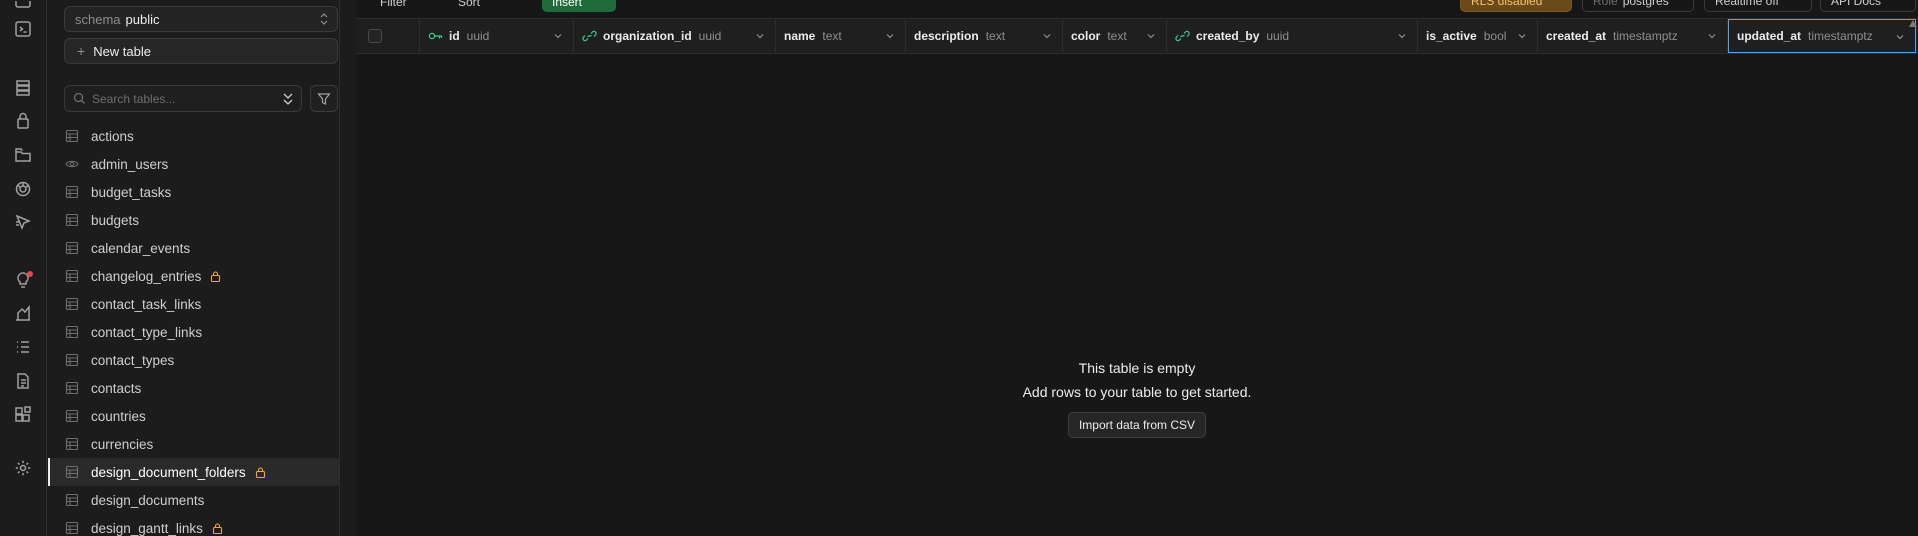 The image size is (1918, 536). I want to click on search-icon, so click(79, 98).